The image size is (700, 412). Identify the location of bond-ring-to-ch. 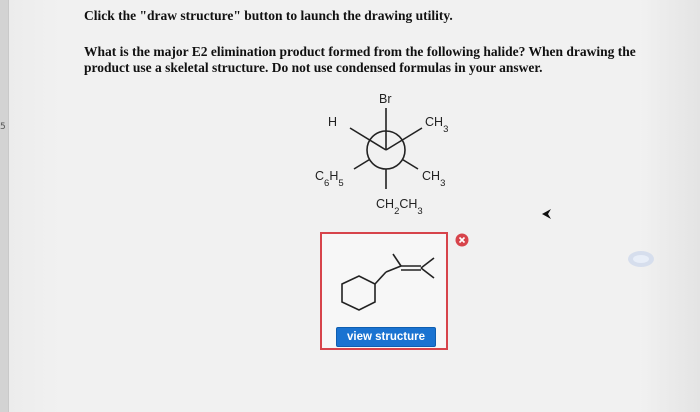
(380, 278).